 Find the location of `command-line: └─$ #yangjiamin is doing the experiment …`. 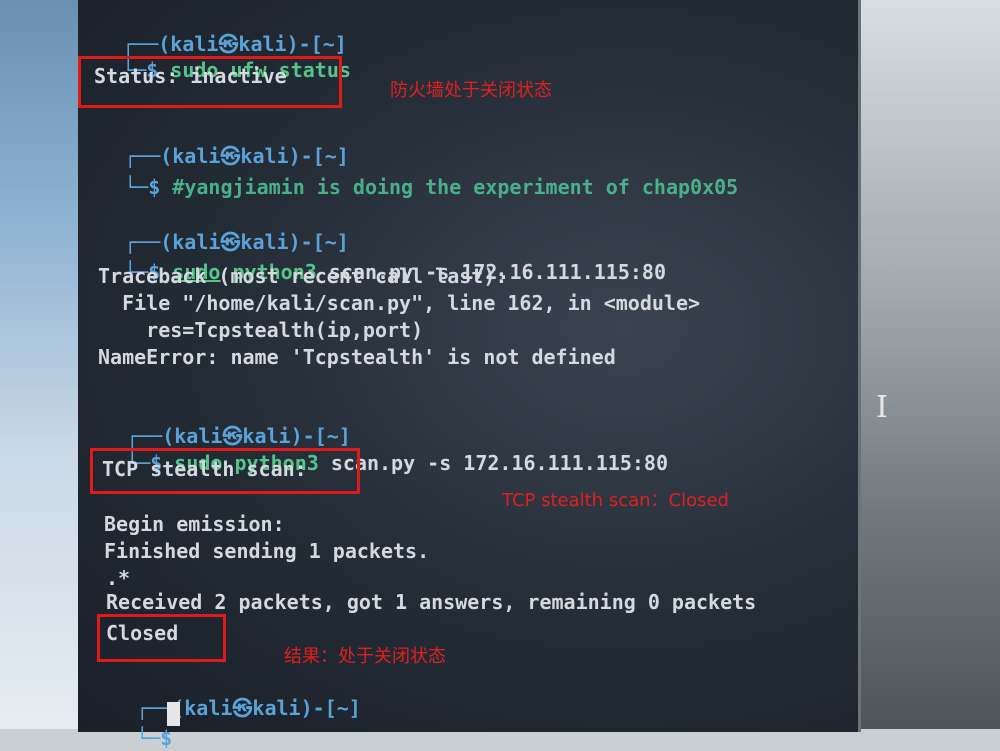

command-line: └─$ #yangjiamin is doing the experiment … is located at coordinates (419, 175).